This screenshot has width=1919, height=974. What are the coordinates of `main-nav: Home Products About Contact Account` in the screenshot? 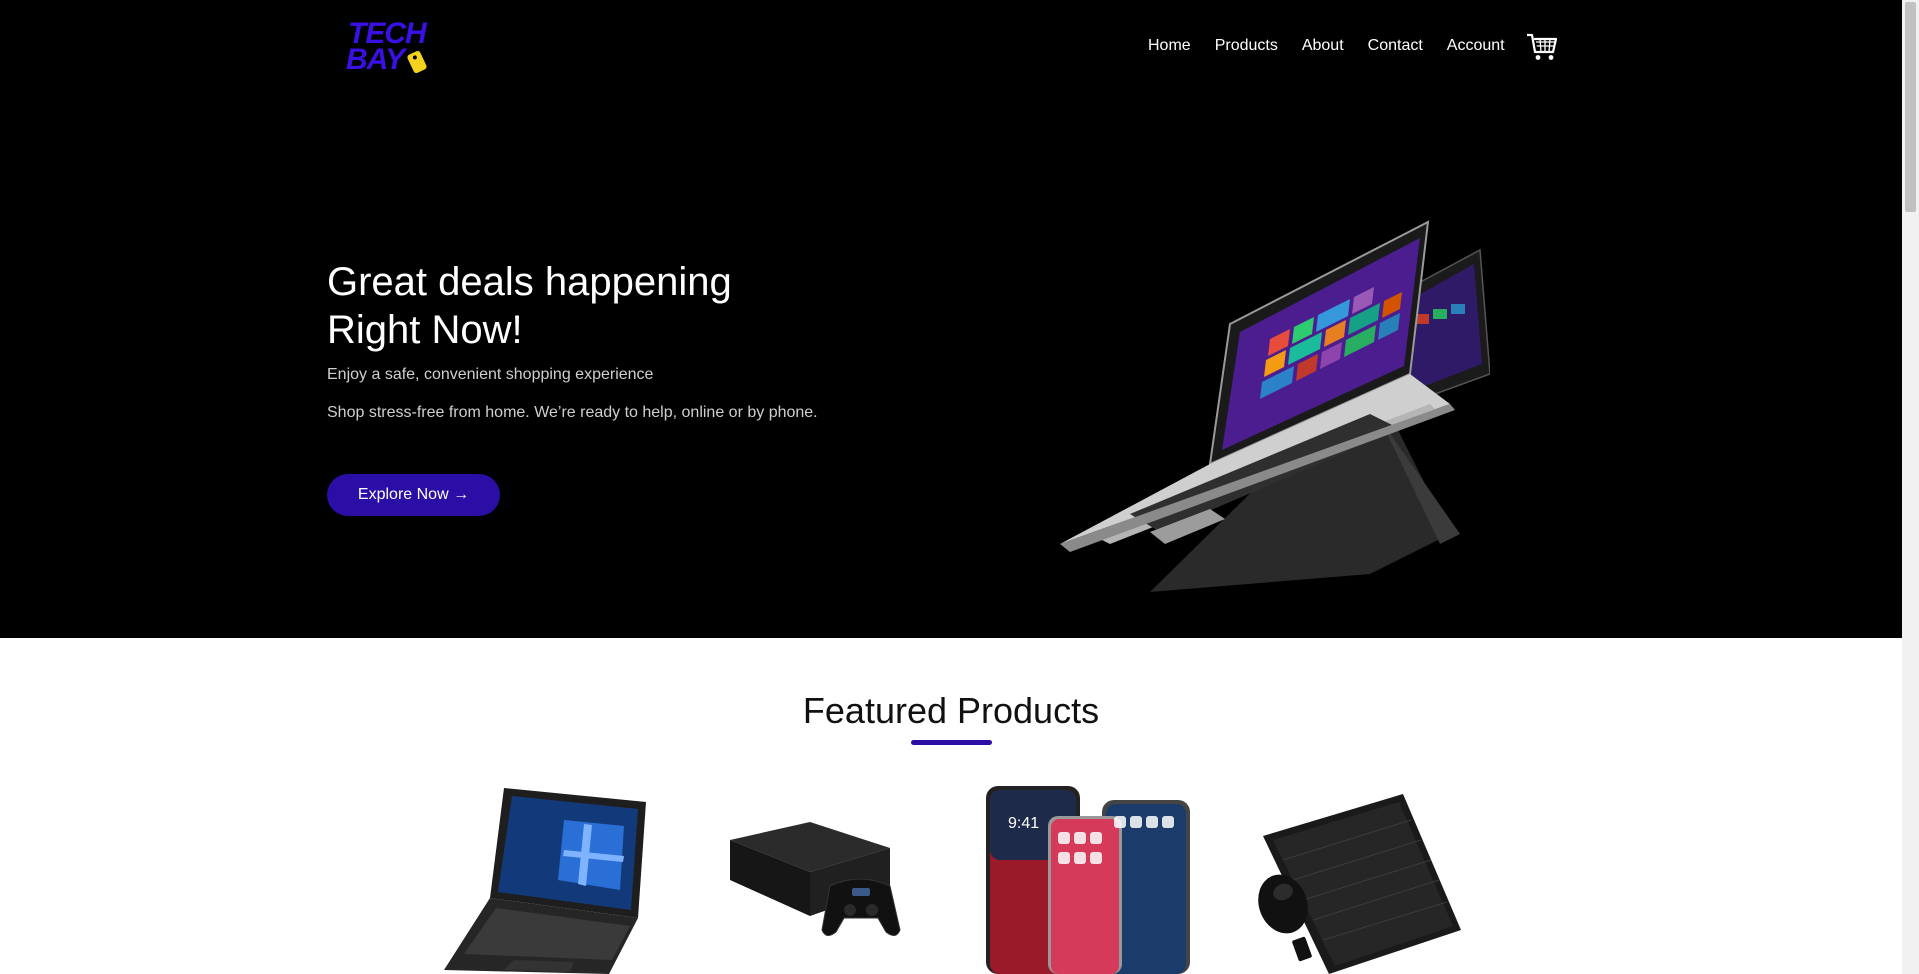 It's located at (1338, 46).